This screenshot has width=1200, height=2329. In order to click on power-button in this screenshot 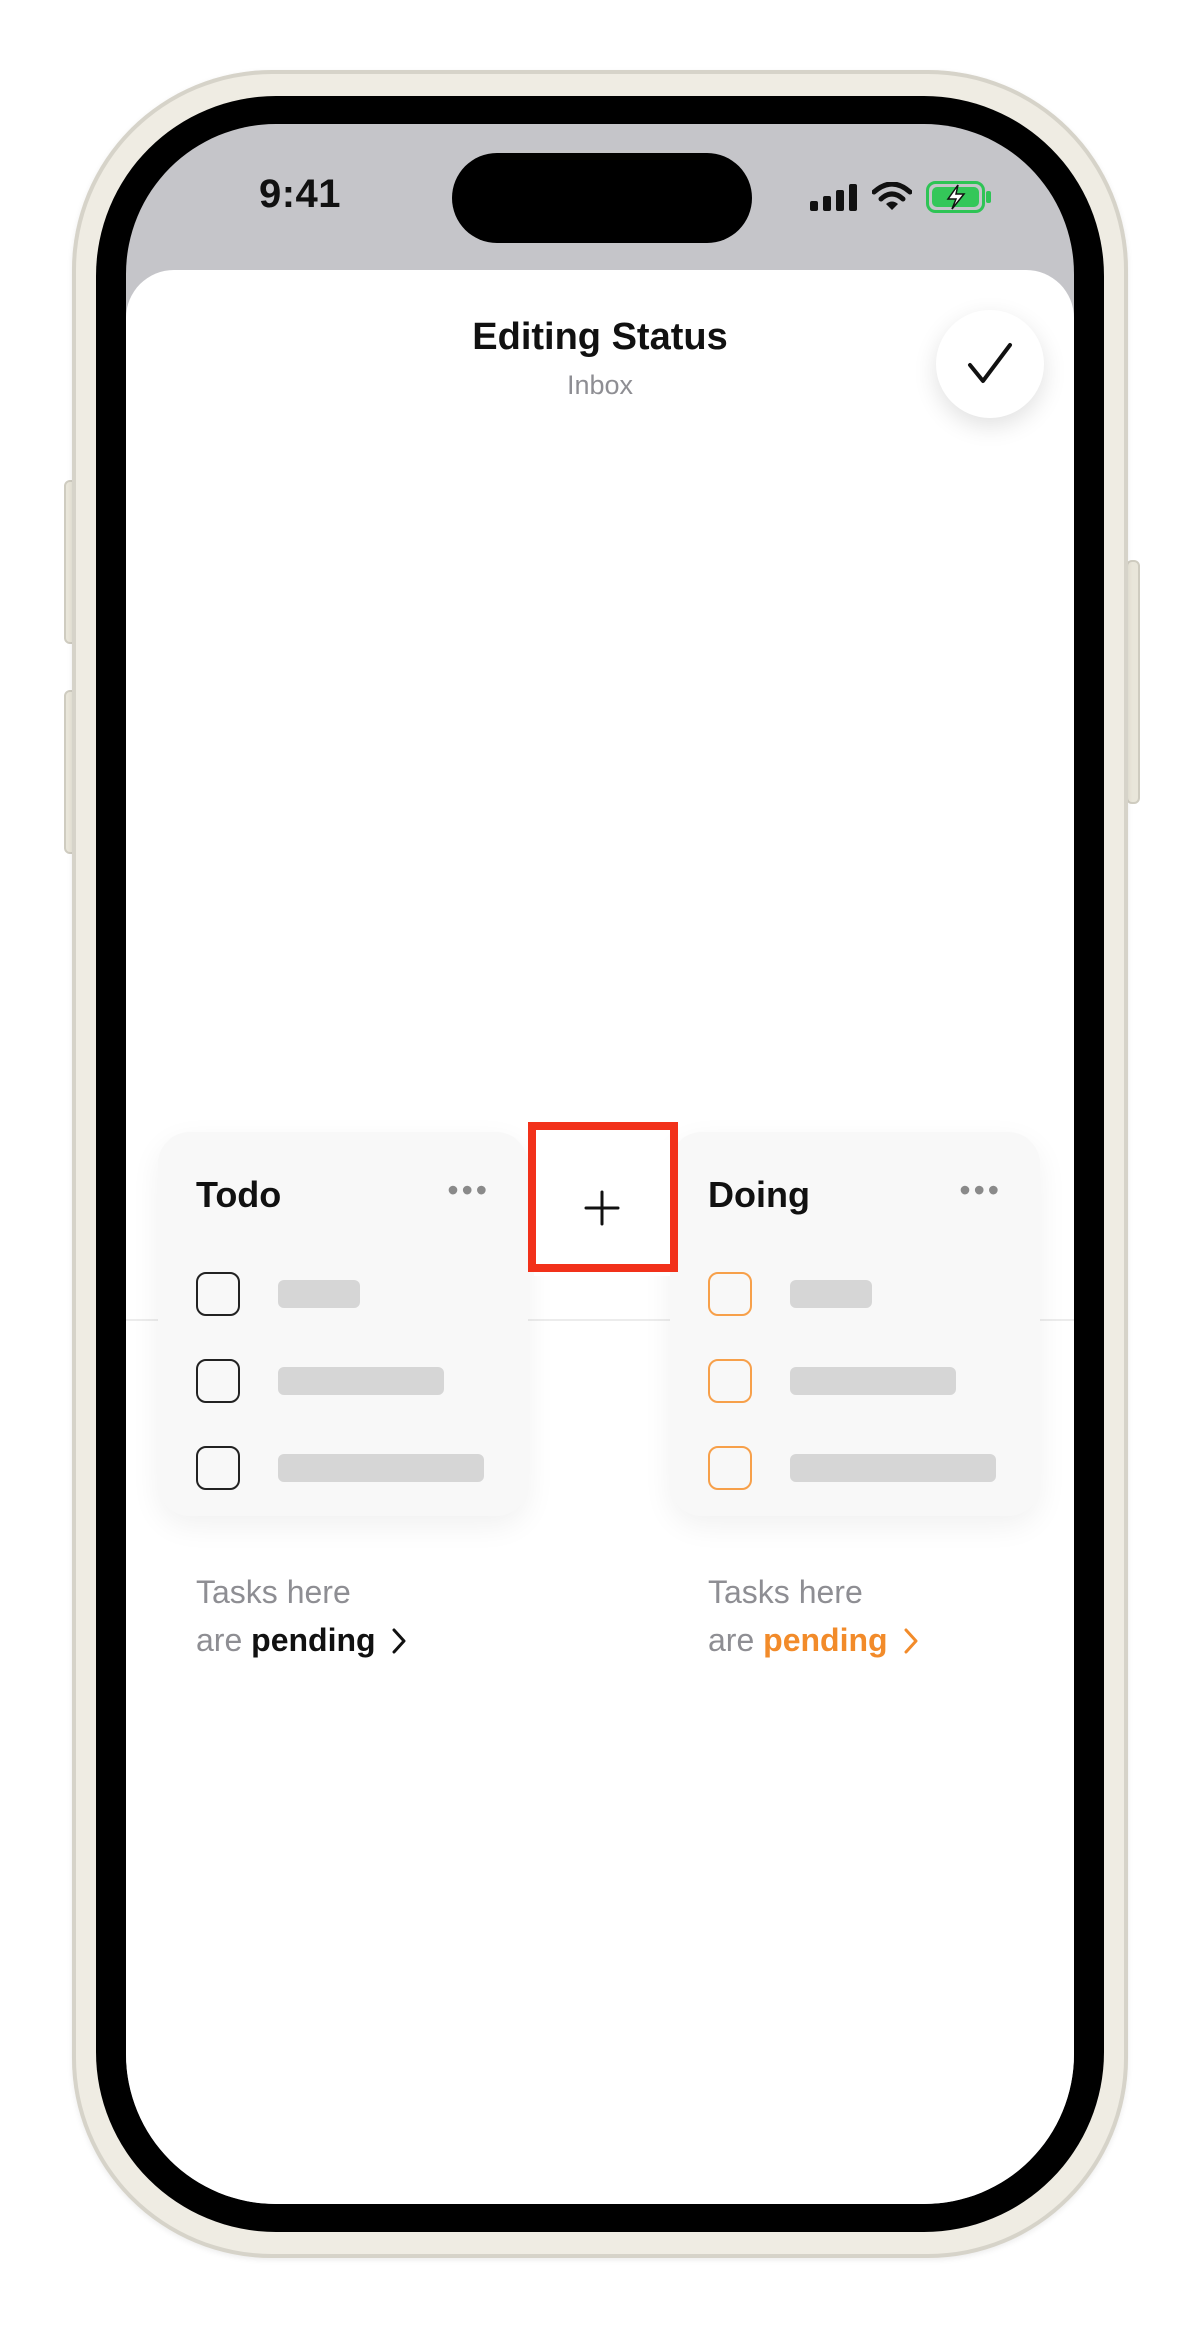, I will do `click(1133, 682)`.